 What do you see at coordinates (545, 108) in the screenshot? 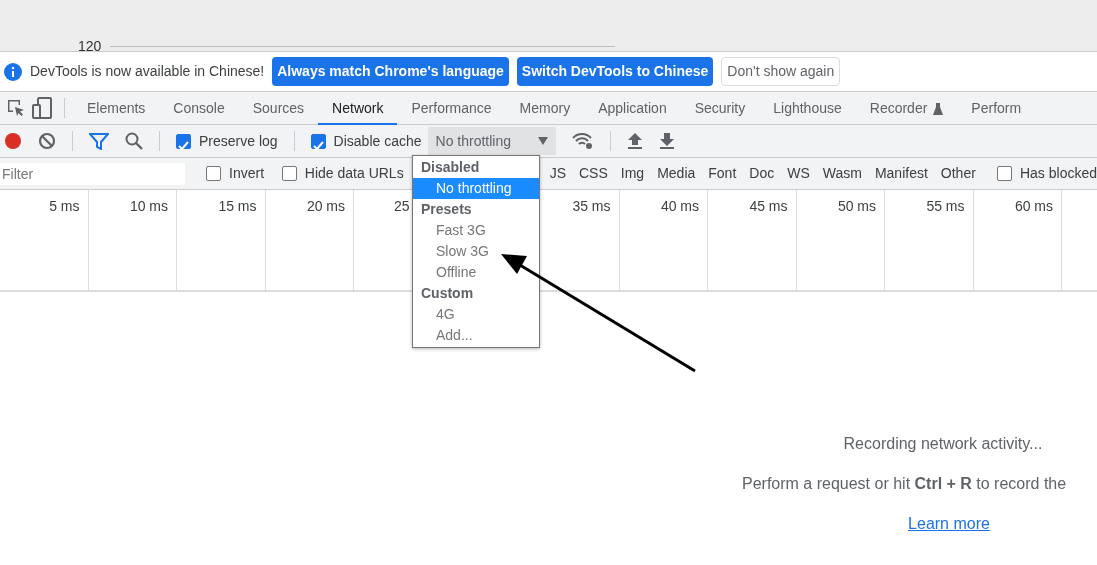
I see `tab: Memory` at bounding box center [545, 108].